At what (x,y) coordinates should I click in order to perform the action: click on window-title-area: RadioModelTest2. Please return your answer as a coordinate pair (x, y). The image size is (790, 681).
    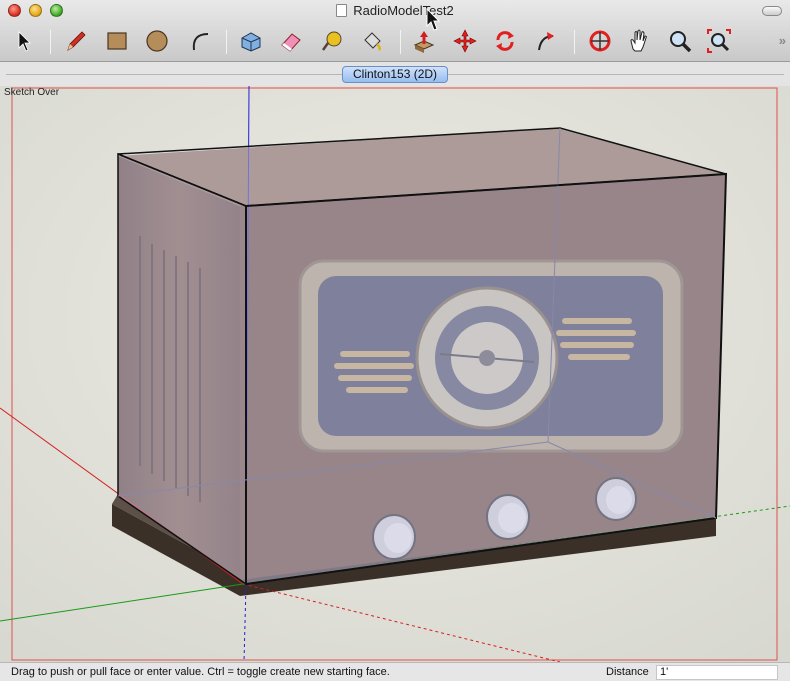
    Looking at the image, I should click on (395, 10).